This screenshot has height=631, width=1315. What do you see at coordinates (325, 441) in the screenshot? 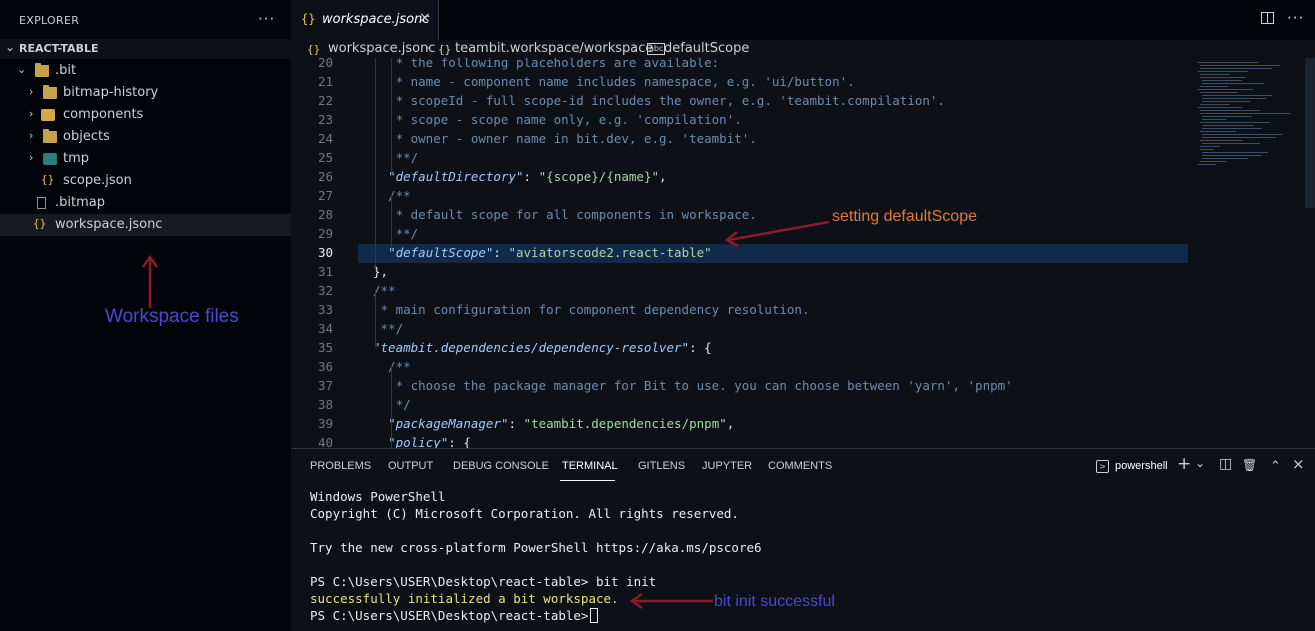
I see `line-number: 40` at bounding box center [325, 441].